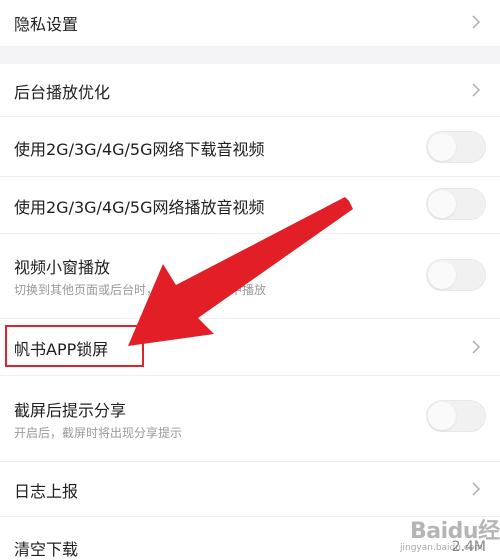 The height and width of the screenshot is (560, 500). I want to click on mobile-play-toggle, so click(456, 204).